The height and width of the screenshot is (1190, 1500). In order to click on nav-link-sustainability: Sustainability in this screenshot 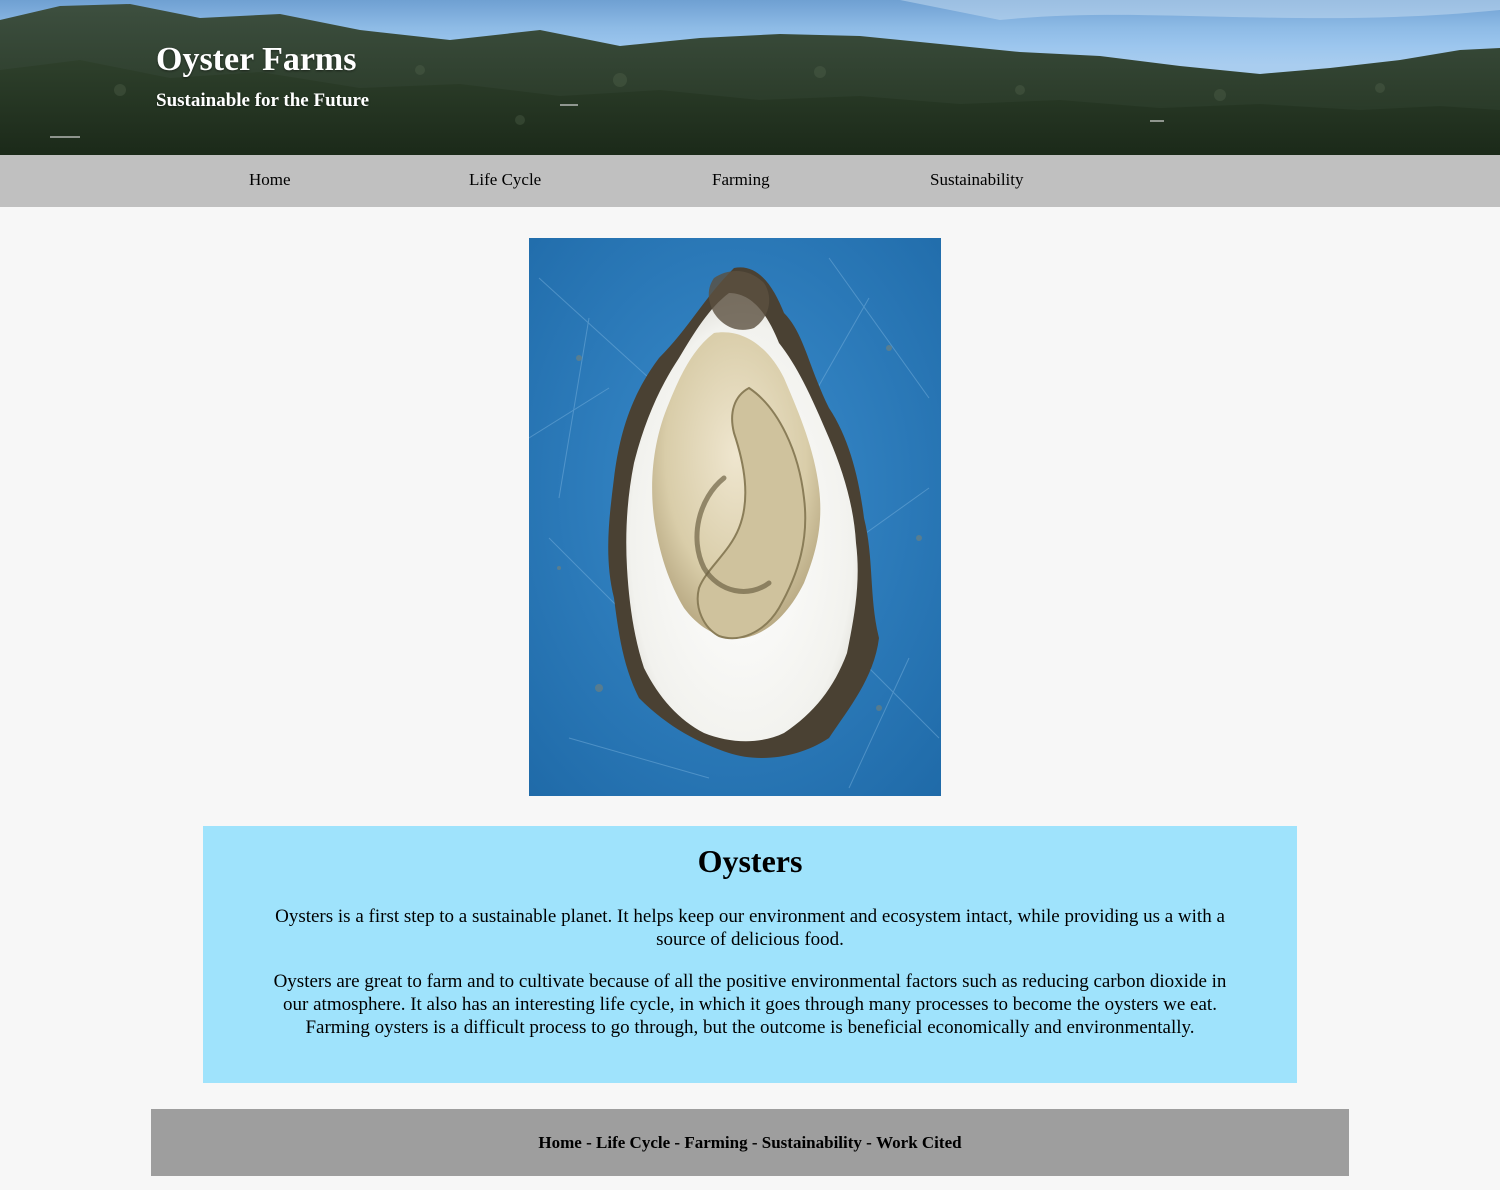, I will do `click(977, 180)`.